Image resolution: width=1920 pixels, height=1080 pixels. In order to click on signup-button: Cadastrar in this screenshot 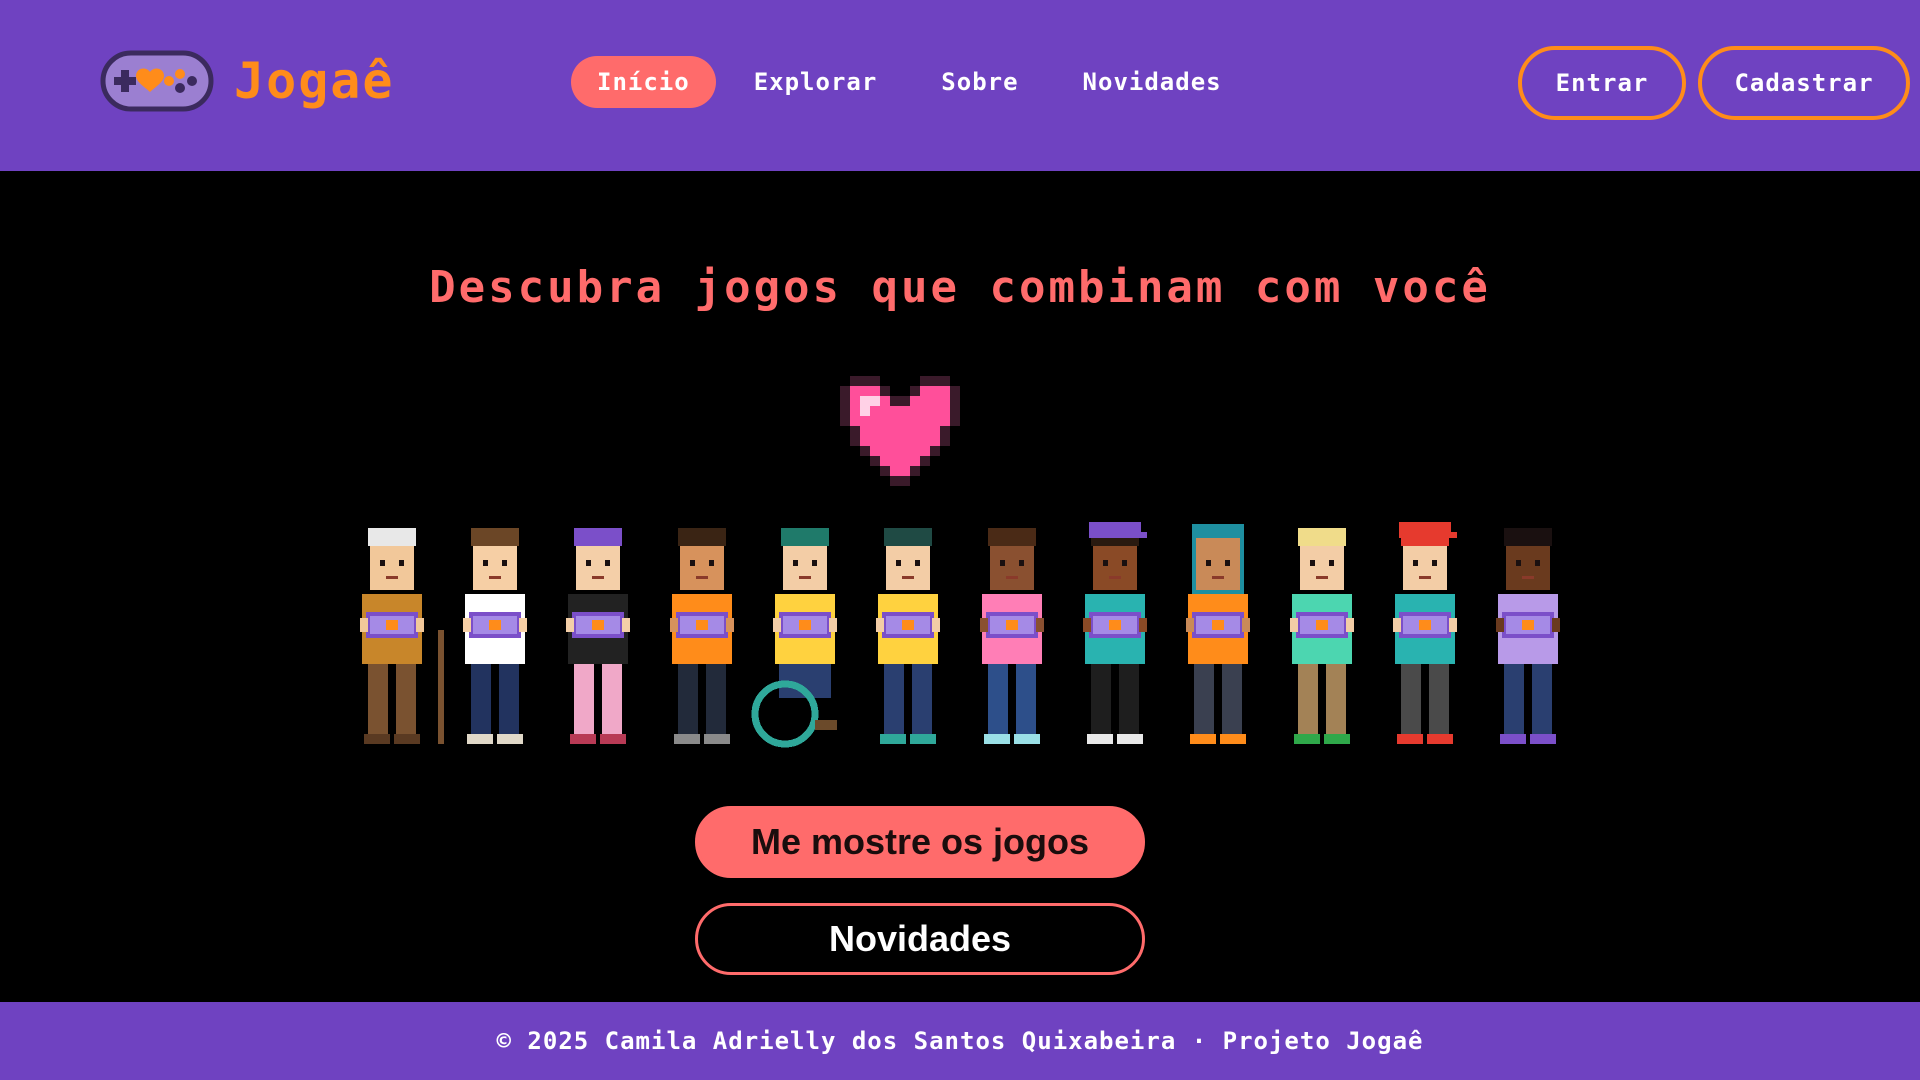, I will do `click(1804, 83)`.